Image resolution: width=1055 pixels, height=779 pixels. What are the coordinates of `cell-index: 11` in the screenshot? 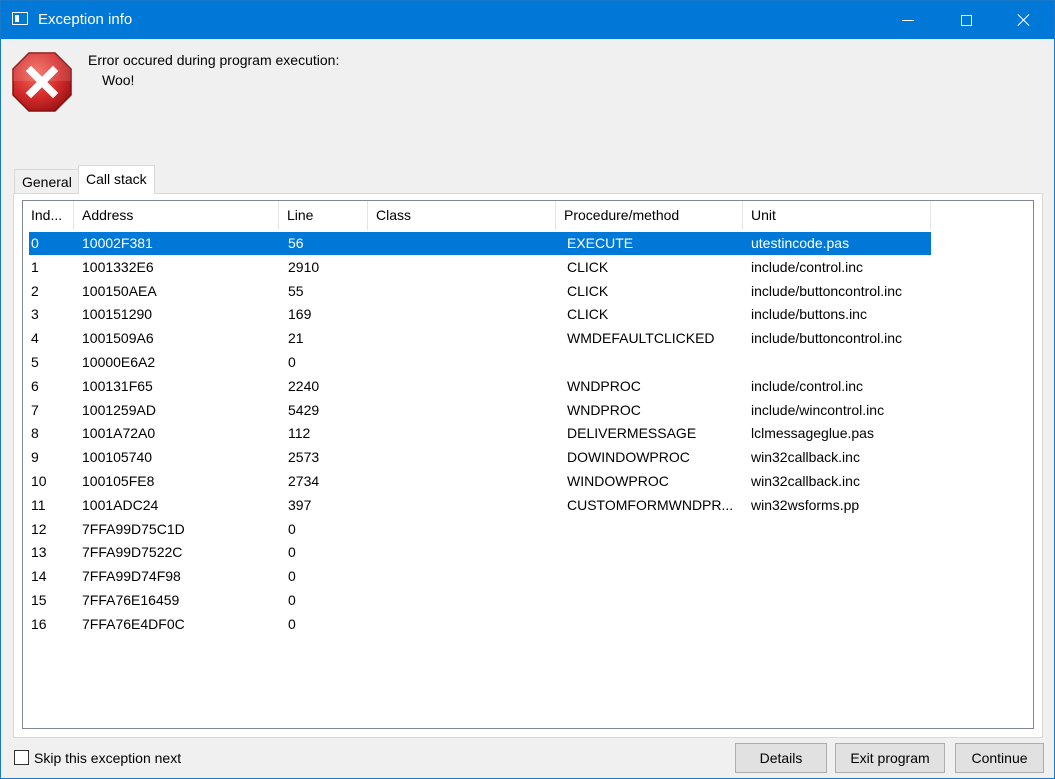 It's located at (38, 504).